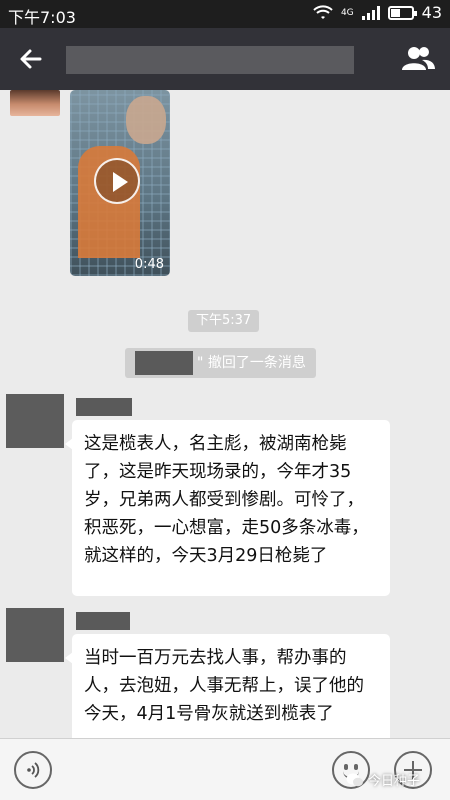  I want to click on network-type-label: 4G, so click(347, 12).